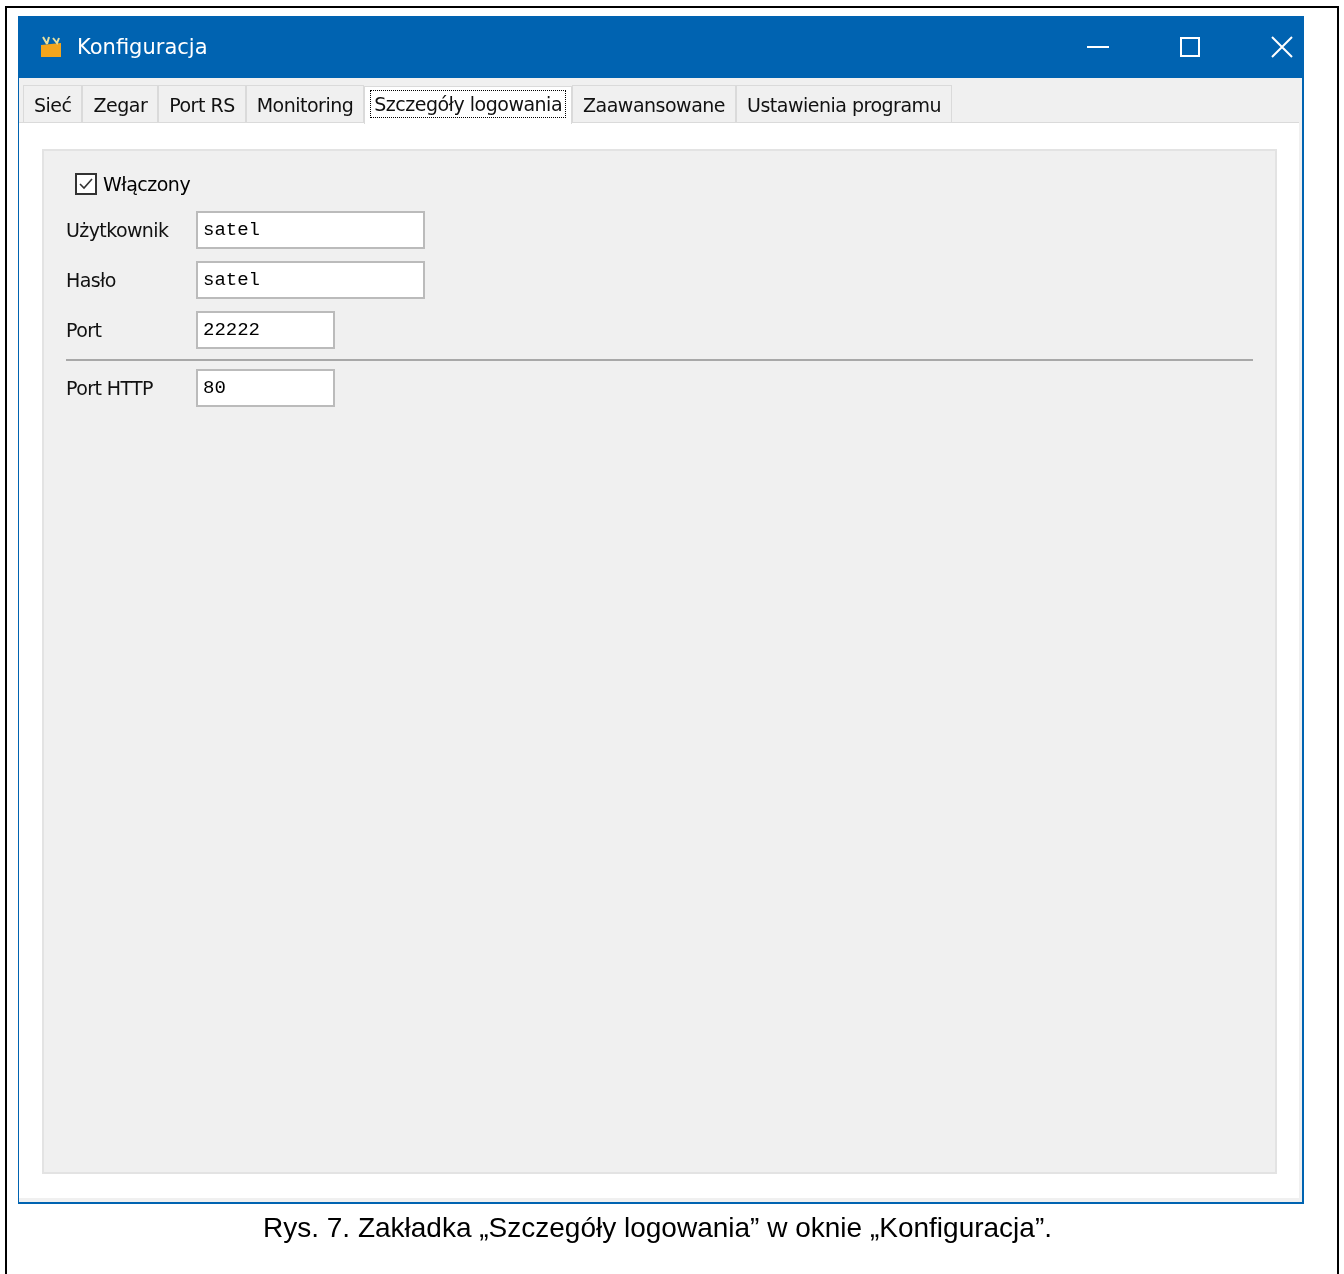  What do you see at coordinates (265, 330) in the screenshot?
I see `input-field: 22222` at bounding box center [265, 330].